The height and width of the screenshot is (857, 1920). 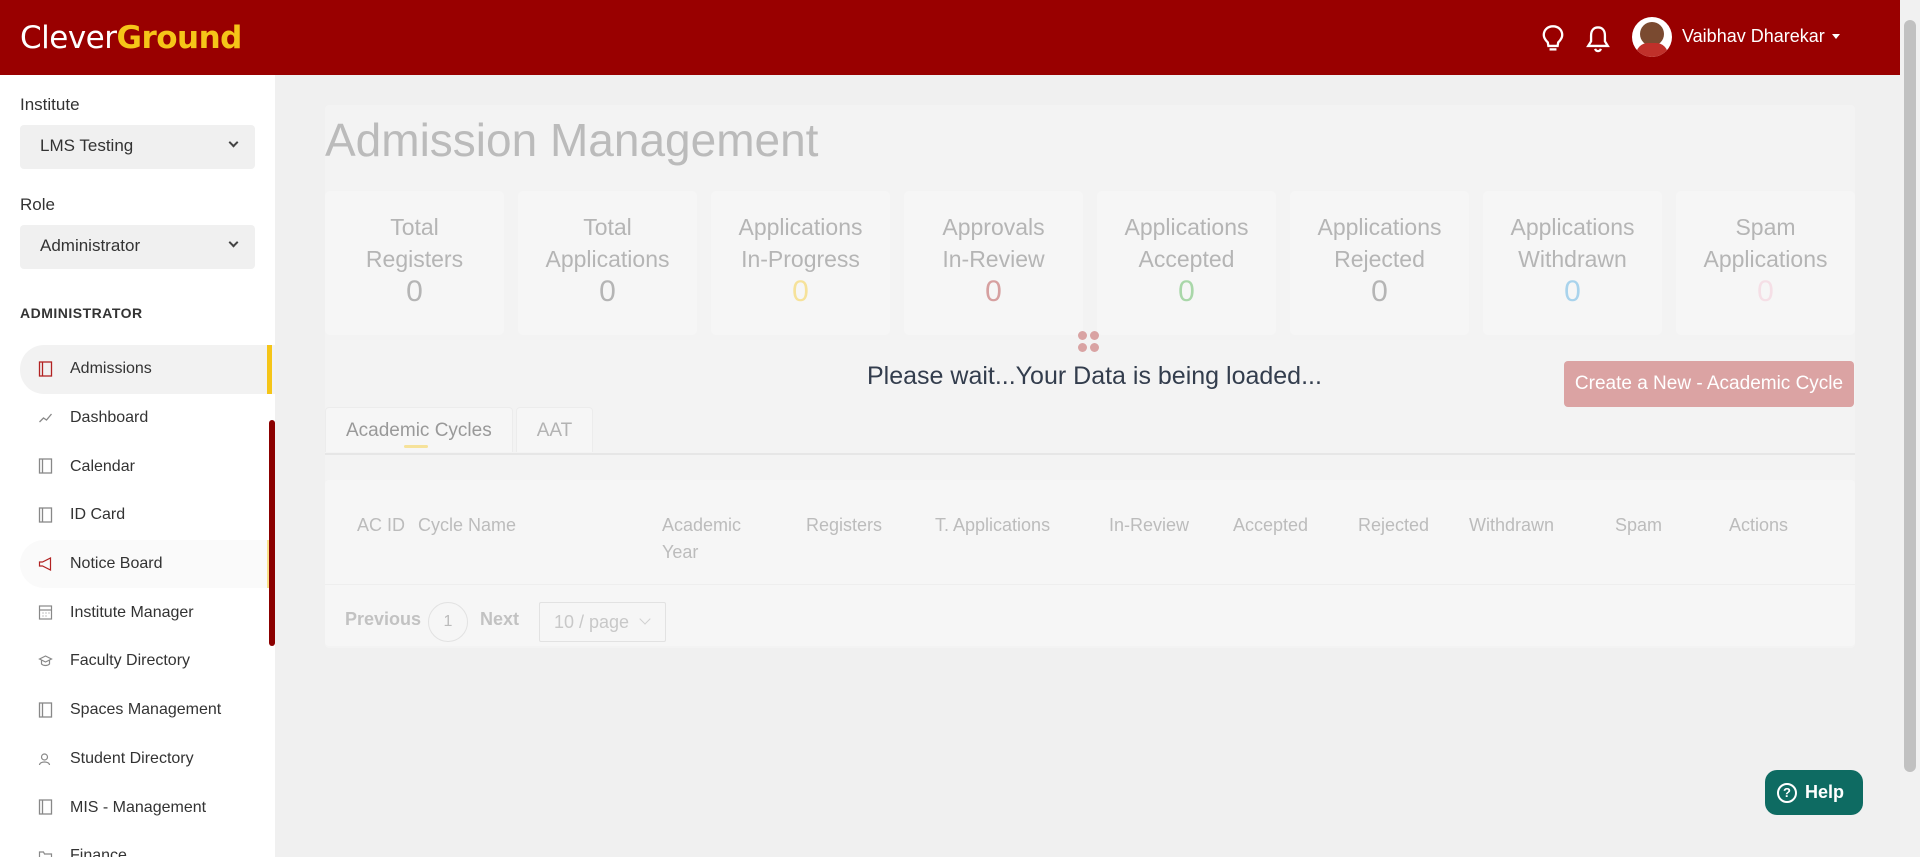 I want to click on bell-icon, so click(x=1598, y=39).